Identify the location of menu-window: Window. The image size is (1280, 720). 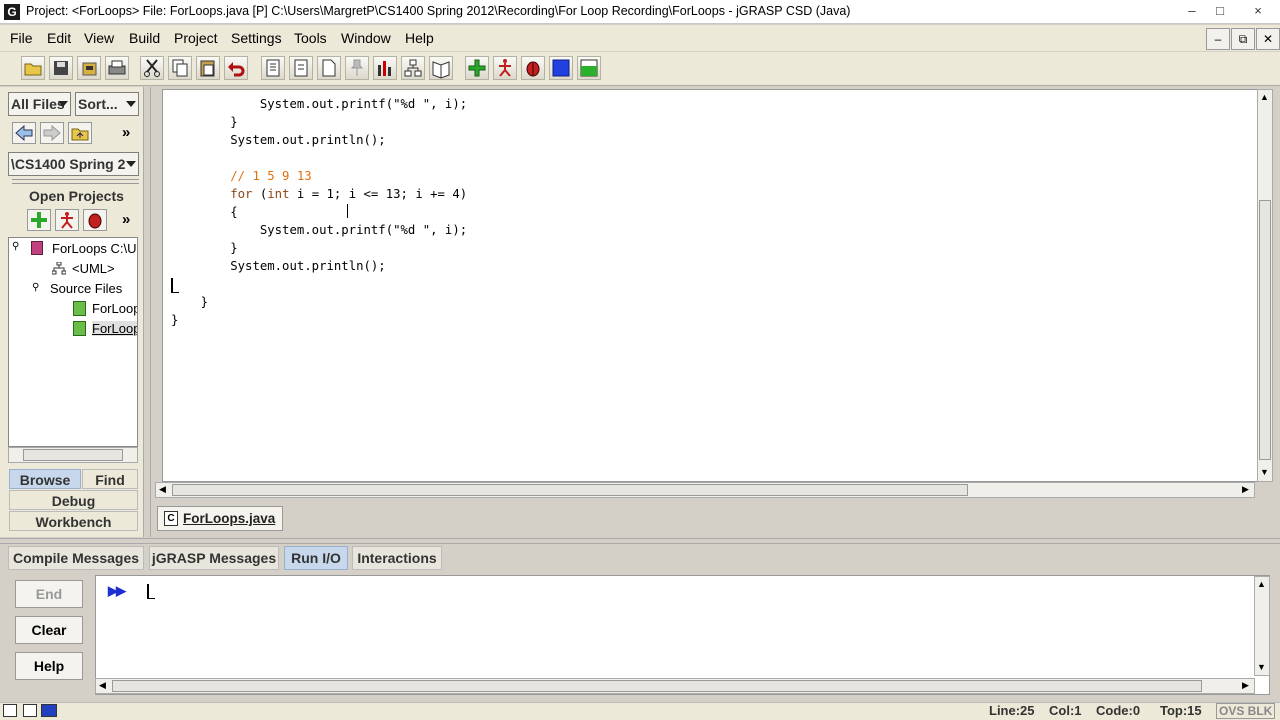
(366, 38).